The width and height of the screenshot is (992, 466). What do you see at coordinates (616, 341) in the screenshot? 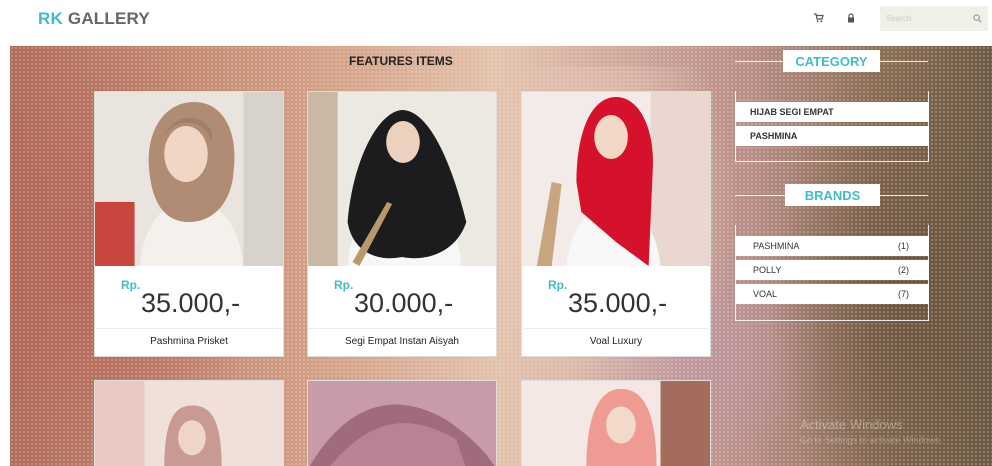
I see `product-name: Voal Luxury` at bounding box center [616, 341].